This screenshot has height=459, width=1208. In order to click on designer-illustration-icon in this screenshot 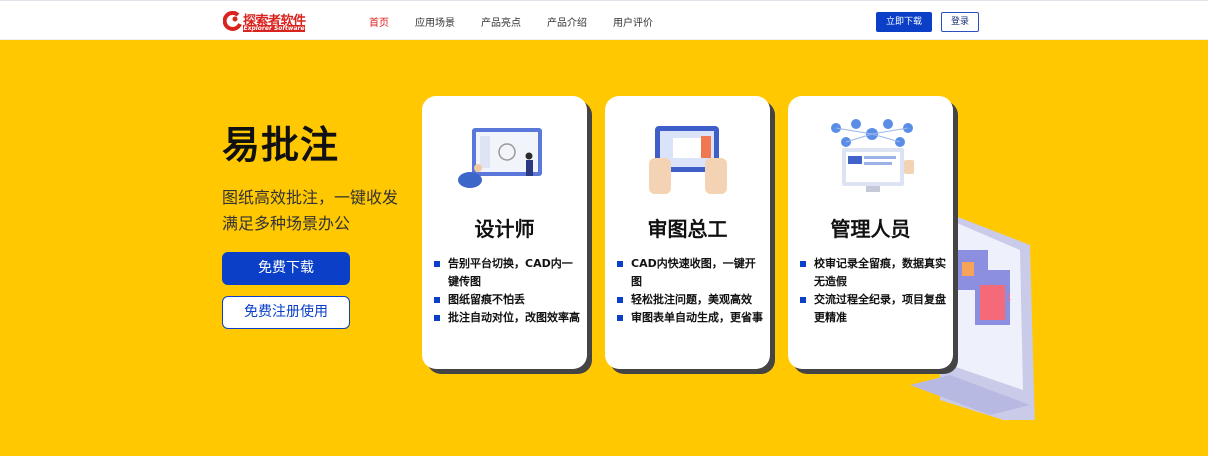, I will do `click(500, 158)`.